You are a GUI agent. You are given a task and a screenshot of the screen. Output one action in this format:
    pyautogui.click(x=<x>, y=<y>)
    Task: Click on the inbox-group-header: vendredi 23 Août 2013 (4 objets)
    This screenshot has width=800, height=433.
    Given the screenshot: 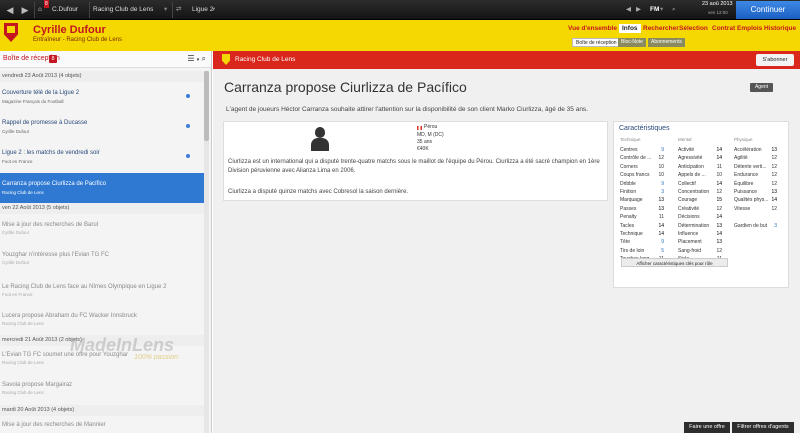 What is the action you would take?
    pyautogui.click(x=102, y=76)
    